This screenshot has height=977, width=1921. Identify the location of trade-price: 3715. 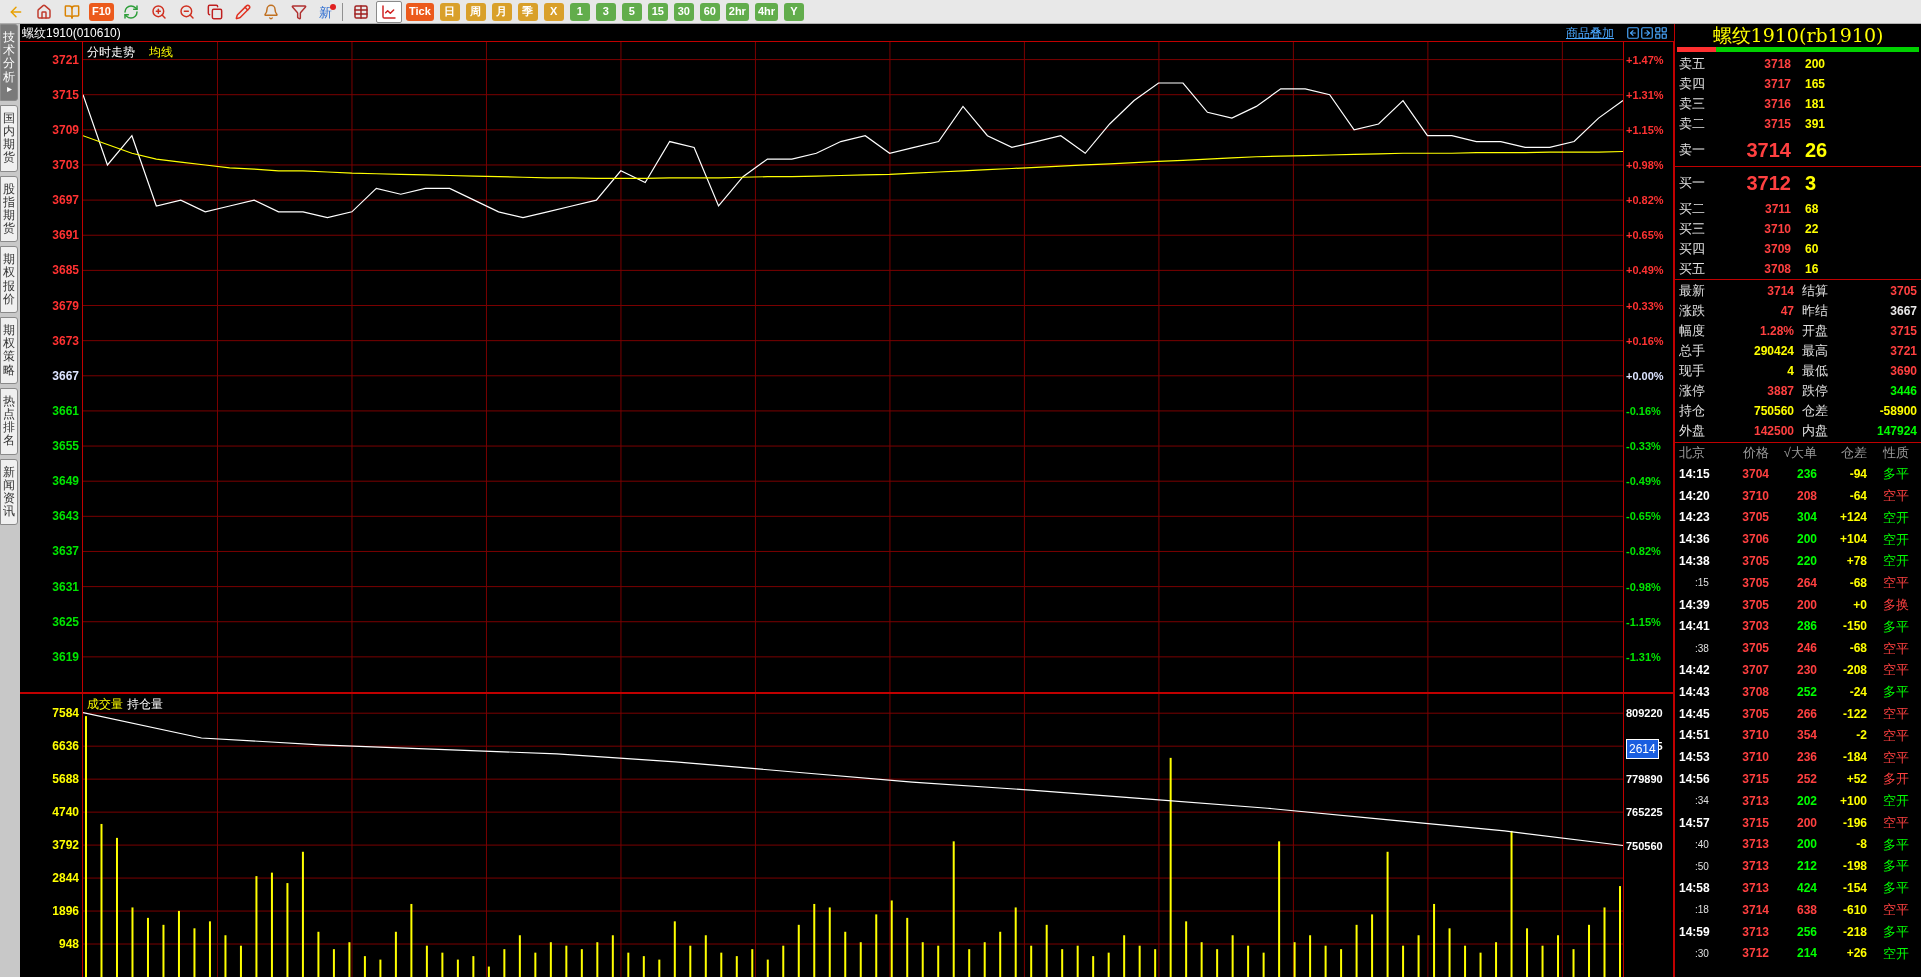
(1755, 780).